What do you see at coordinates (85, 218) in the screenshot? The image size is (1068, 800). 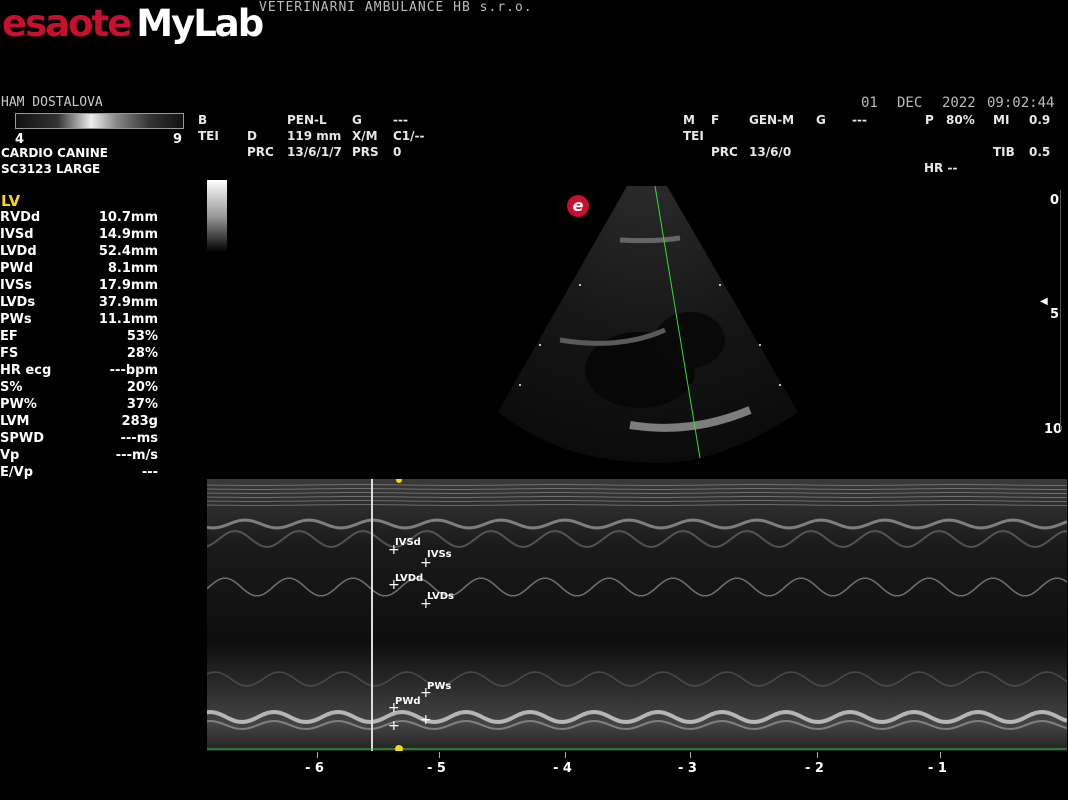 I see `measurement-row: RVDd 10.7mm` at bounding box center [85, 218].